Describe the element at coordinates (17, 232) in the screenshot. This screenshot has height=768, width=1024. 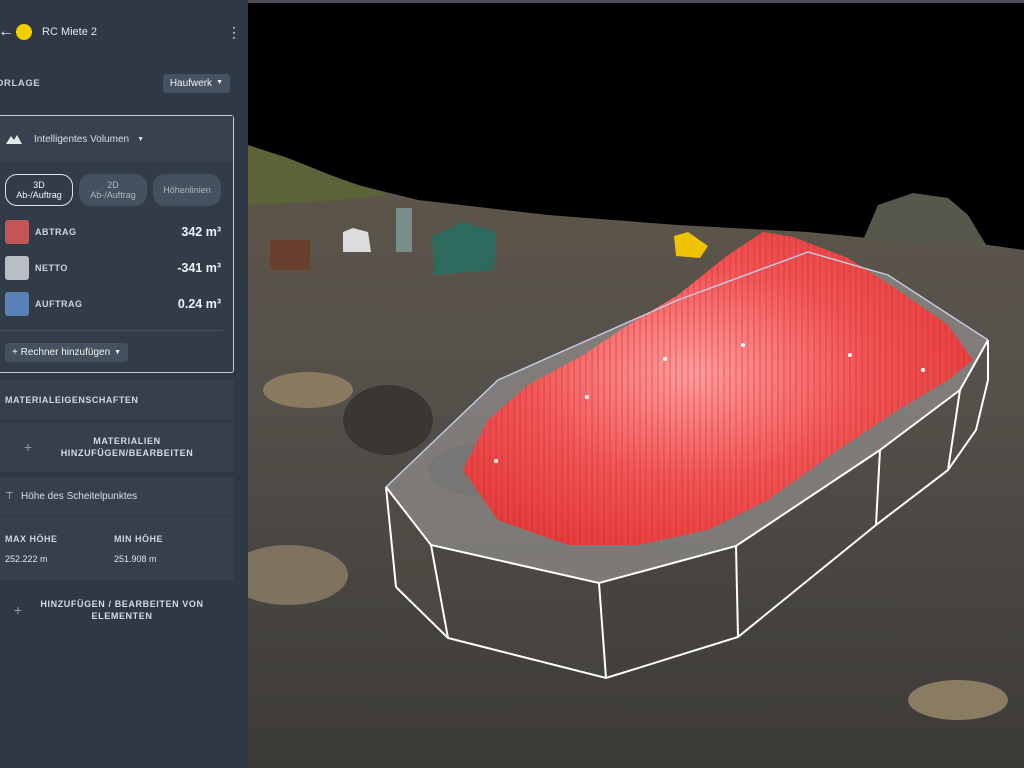
I see `cut-color-swatch` at that location.